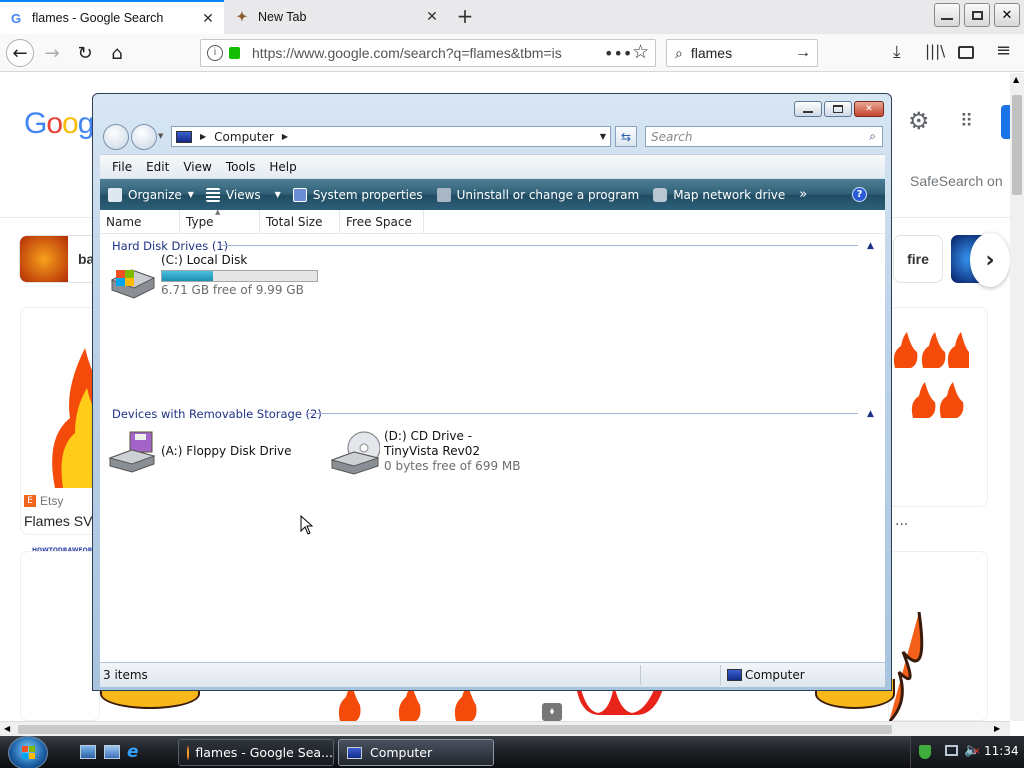  What do you see at coordinates (742, 53) in the screenshot?
I see `search-bar: ⌕ flames →` at bounding box center [742, 53].